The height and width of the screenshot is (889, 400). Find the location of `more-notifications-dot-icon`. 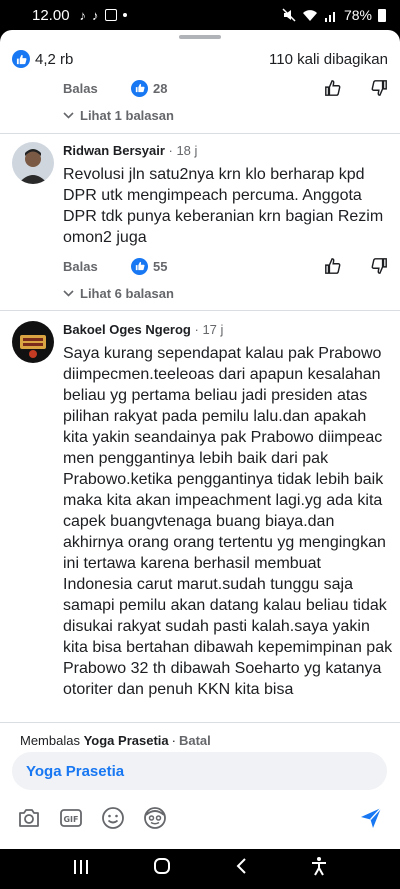

more-notifications-dot-icon is located at coordinates (124, 15).